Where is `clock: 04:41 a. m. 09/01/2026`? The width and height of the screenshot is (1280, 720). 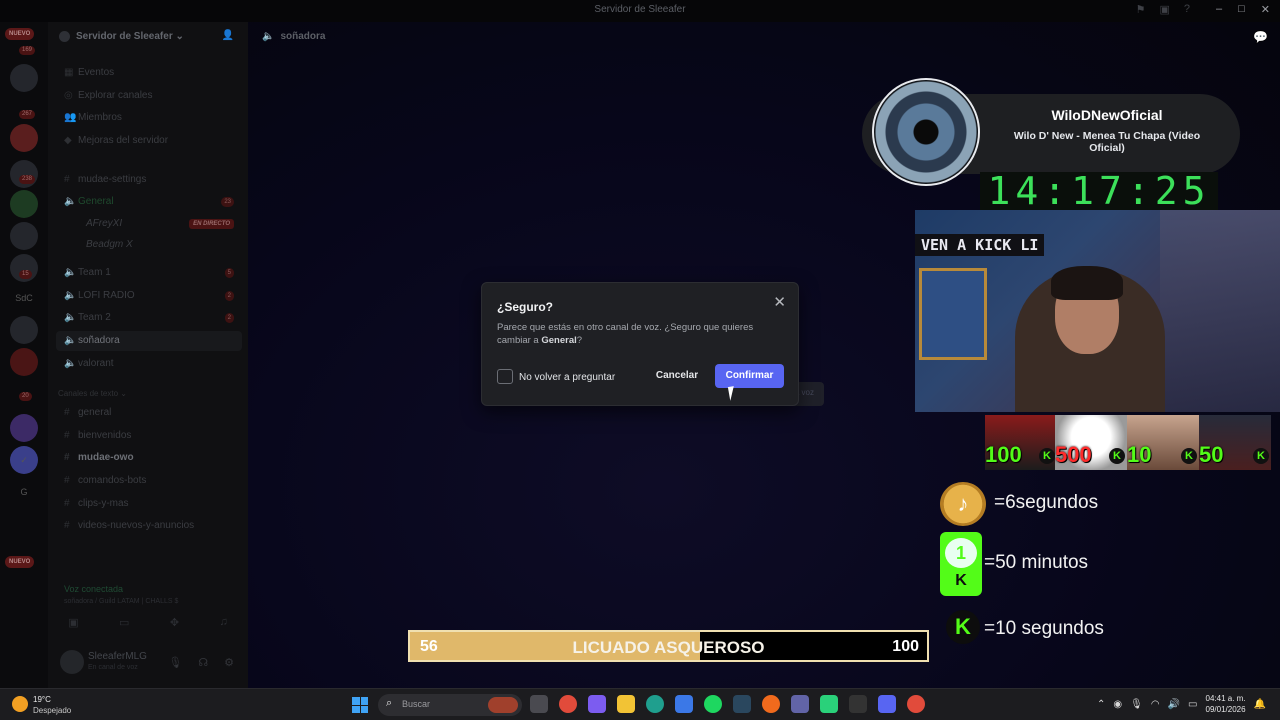
clock: 04:41 a. m. 09/01/2026 is located at coordinates (1226, 704).